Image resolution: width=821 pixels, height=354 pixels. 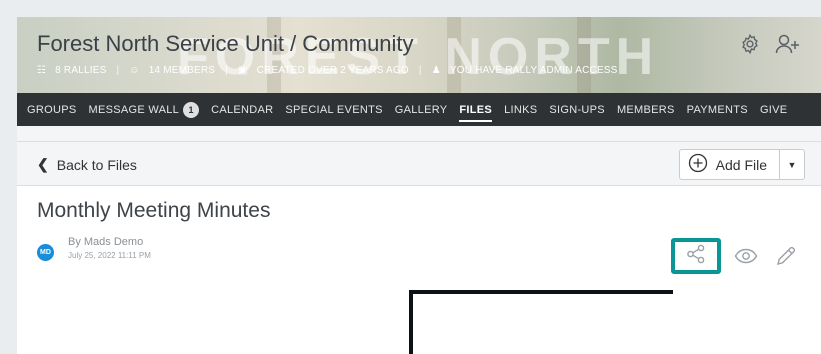 I want to click on back-to-files-link: ❮ Back to Files, so click(x=87, y=164).